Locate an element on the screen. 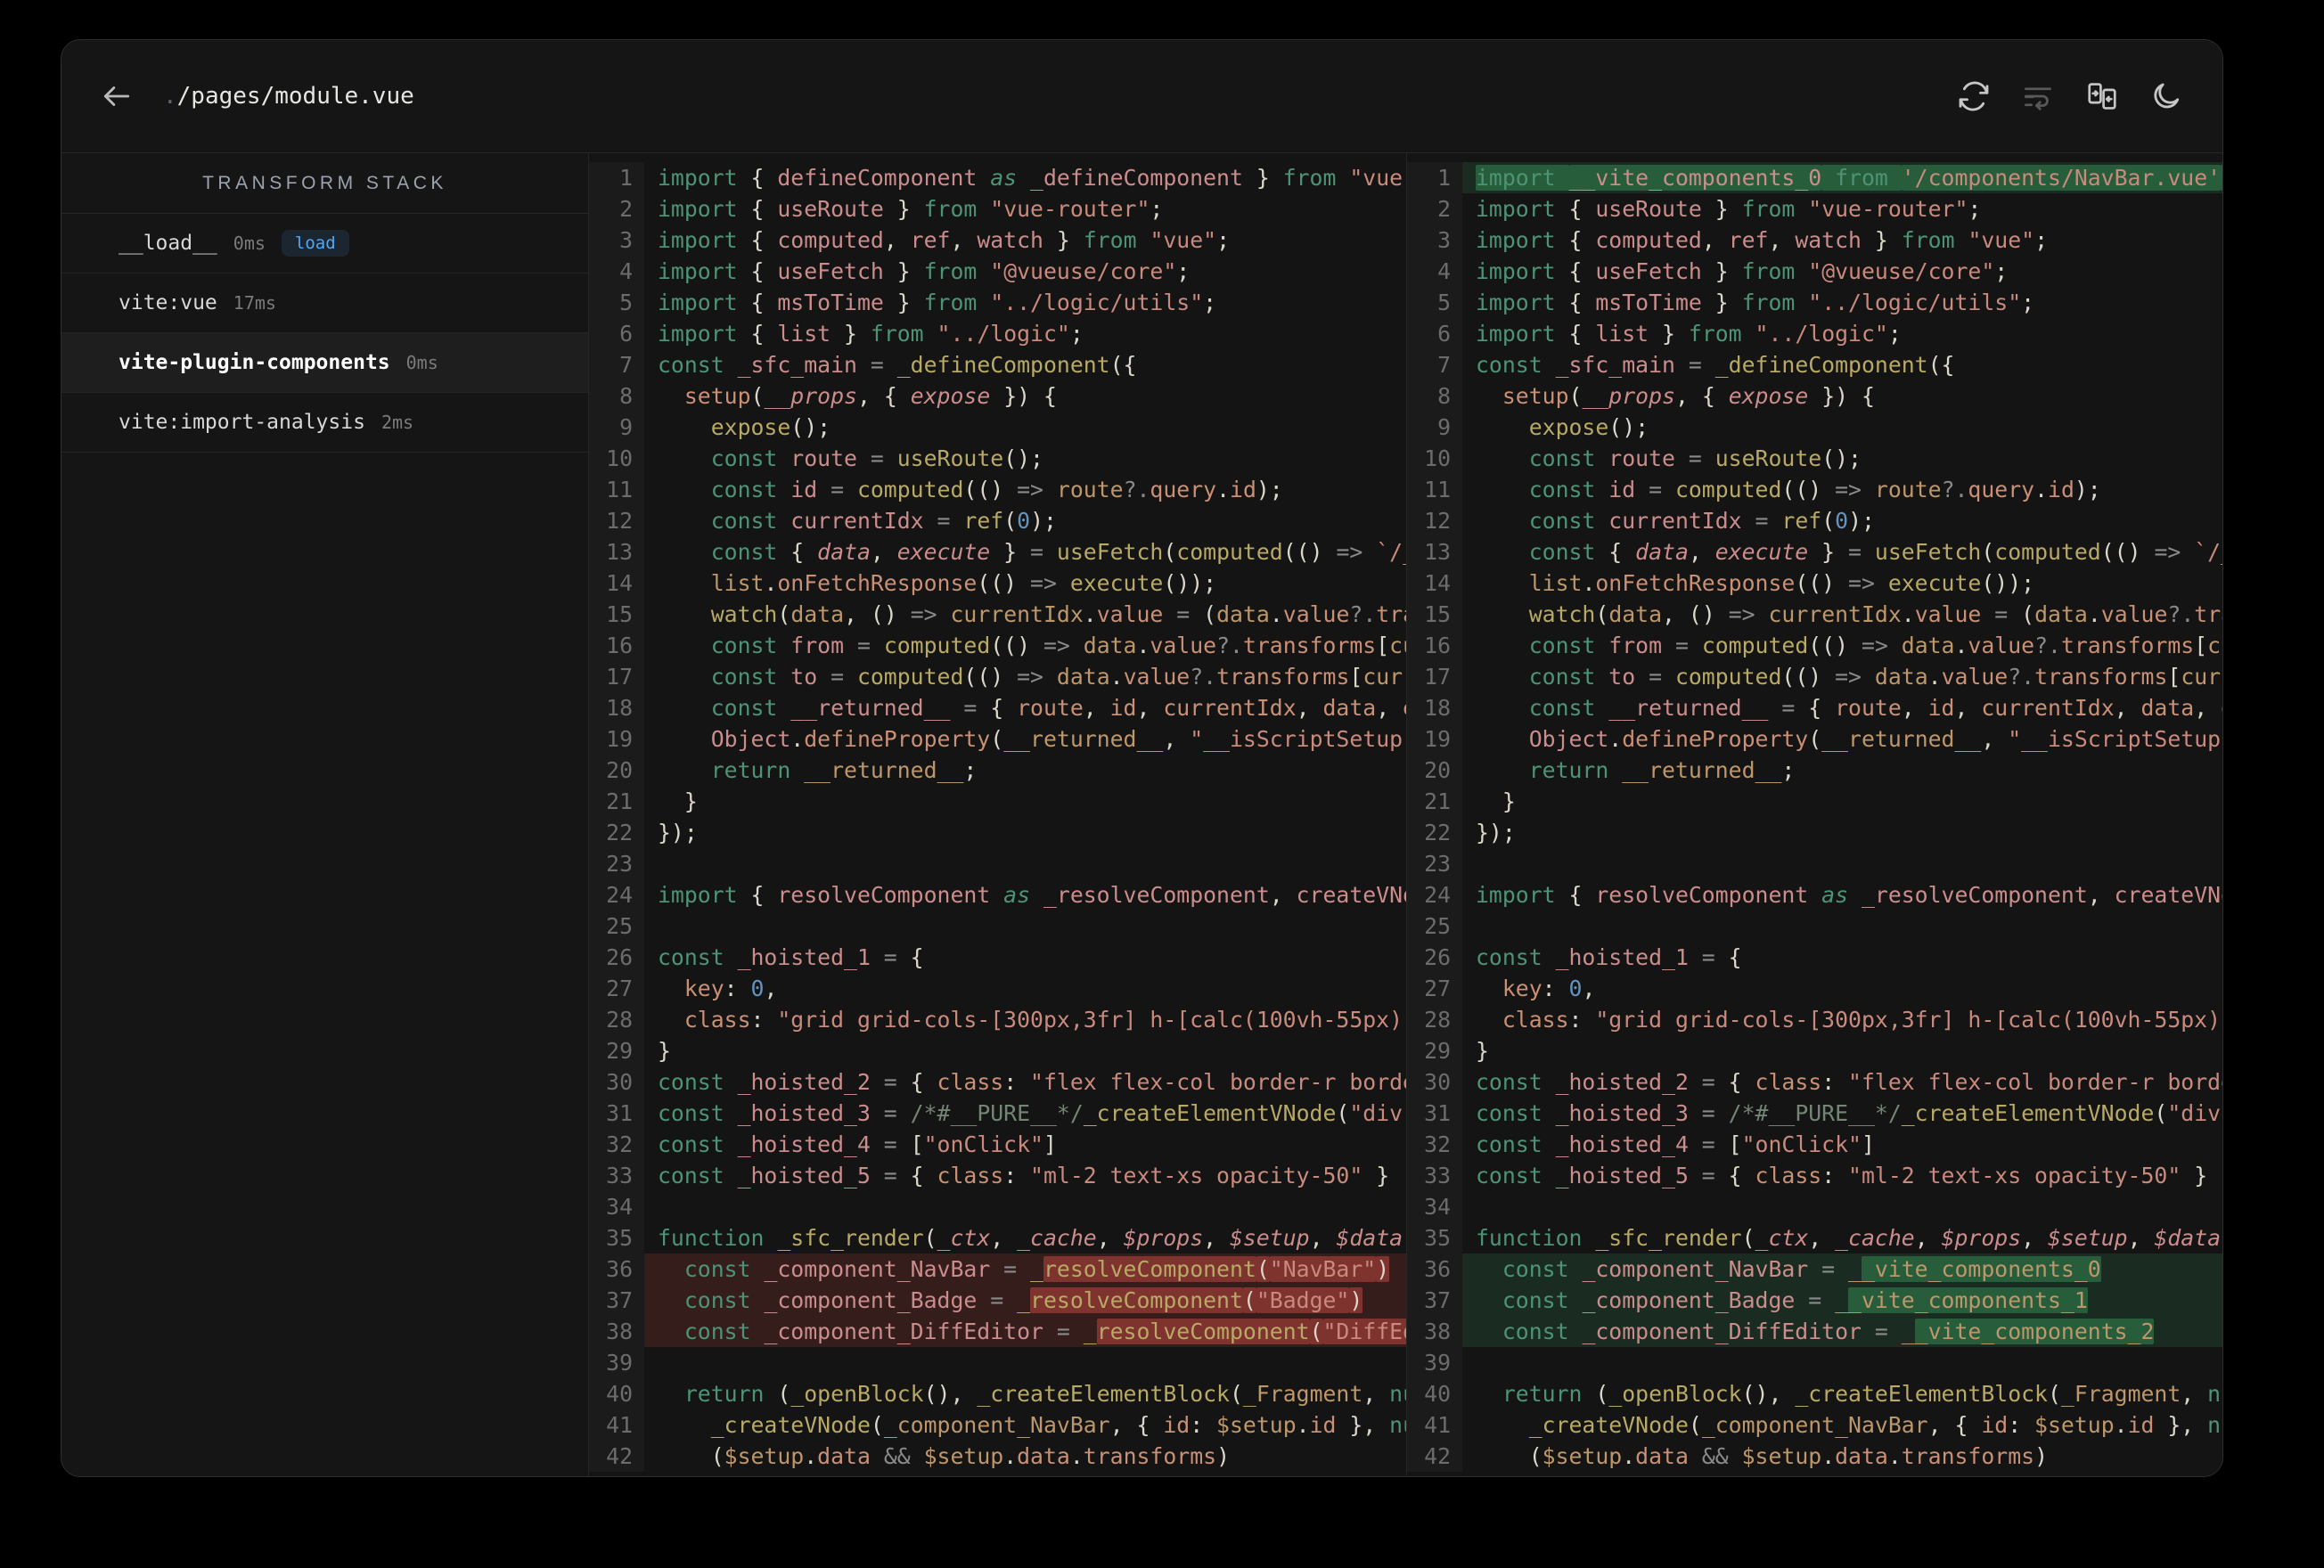  line-number: 14 is located at coordinates (1434, 583).